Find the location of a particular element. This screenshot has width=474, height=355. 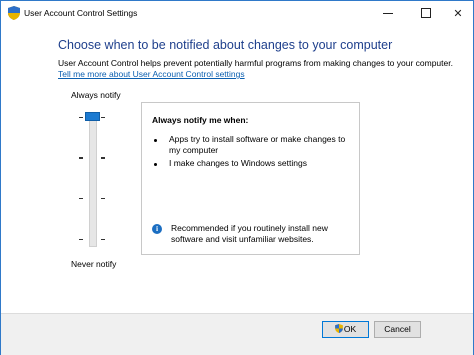

minimize-icon is located at coordinates (388, 13).